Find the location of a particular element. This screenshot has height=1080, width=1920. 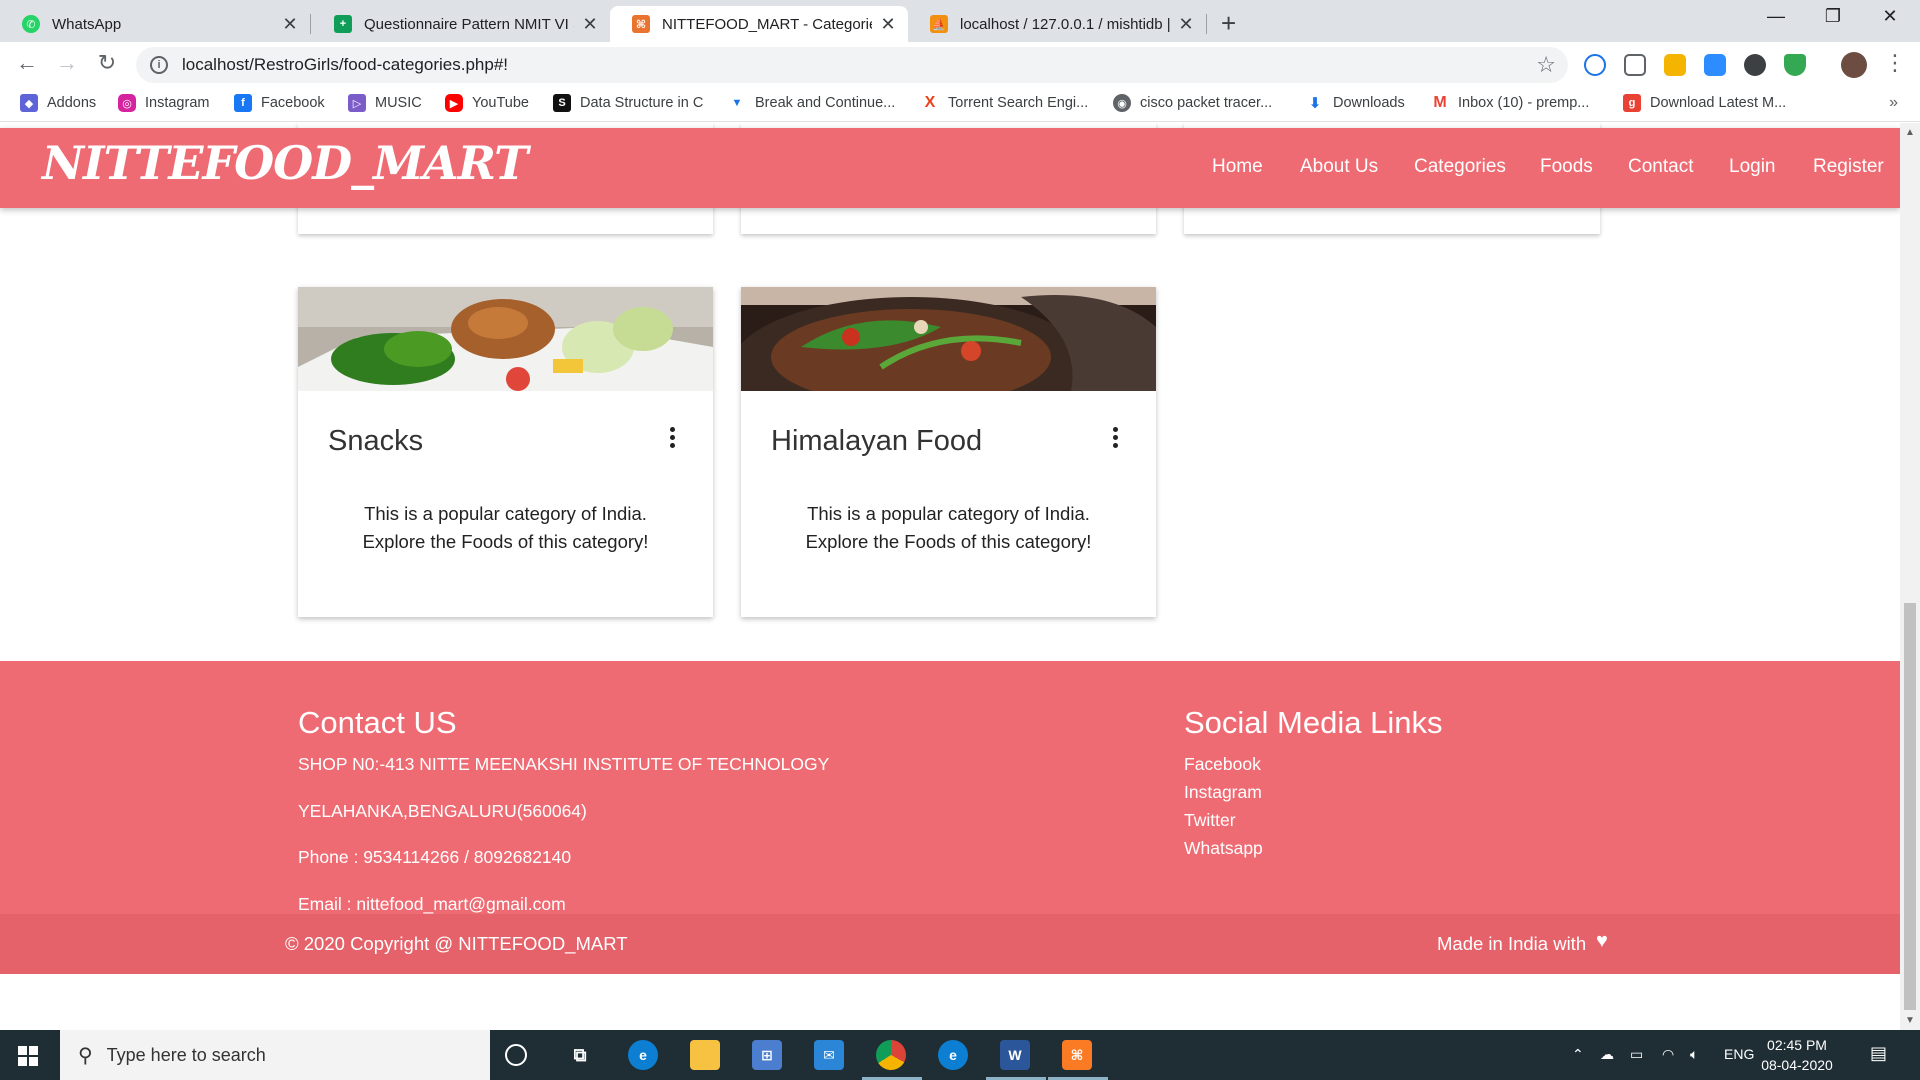

site-info-icon: i is located at coordinates (159, 65).